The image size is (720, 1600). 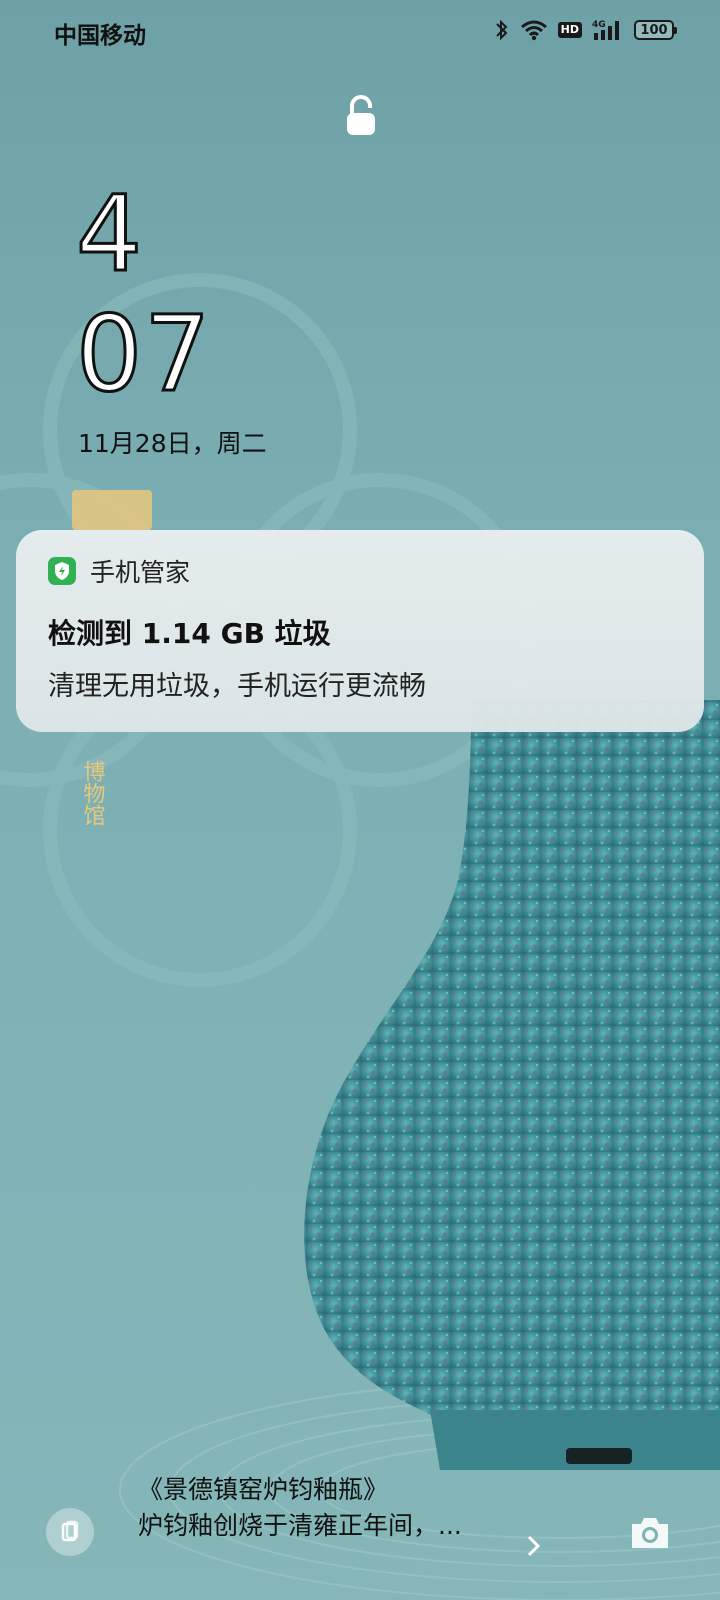 I want to click on notification-card: 手机管家 检测到 1.14 GB 垃圾 清理无用垃圾，手机运行更流畅, so click(x=360, y=631).